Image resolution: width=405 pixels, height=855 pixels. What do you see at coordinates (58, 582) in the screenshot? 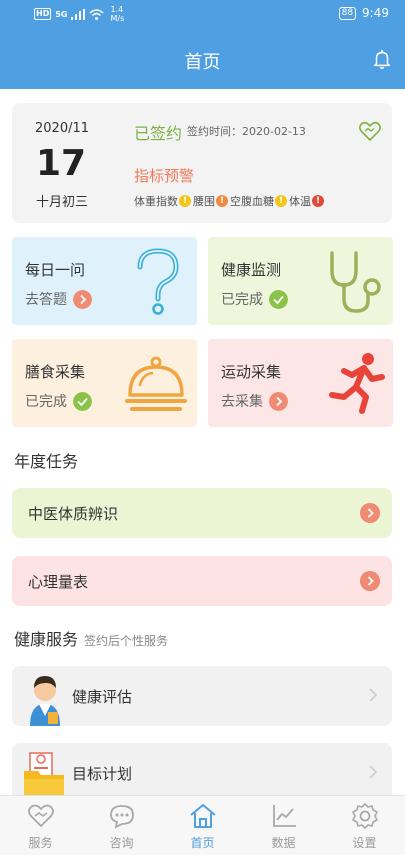
I see `task-label: 心理量表` at bounding box center [58, 582].